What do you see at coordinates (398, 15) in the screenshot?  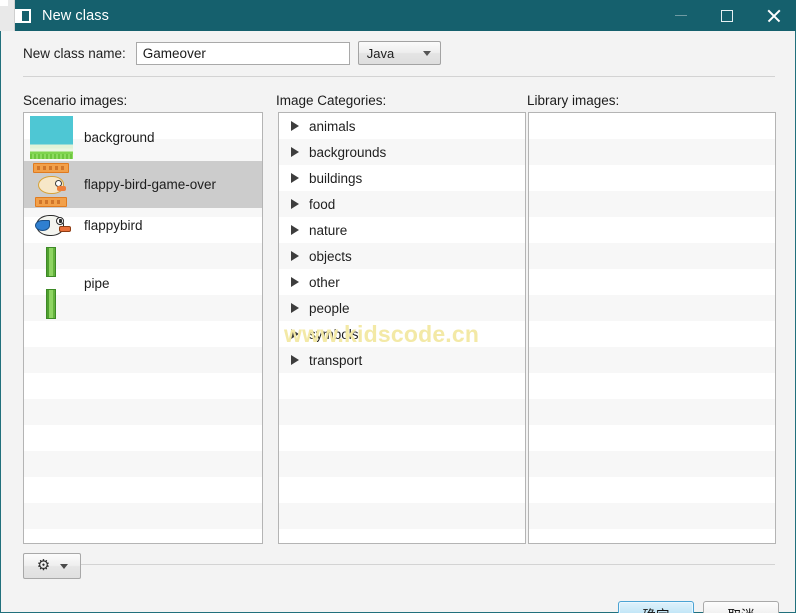 I see `title-bar: New class` at bounding box center [398, 15].